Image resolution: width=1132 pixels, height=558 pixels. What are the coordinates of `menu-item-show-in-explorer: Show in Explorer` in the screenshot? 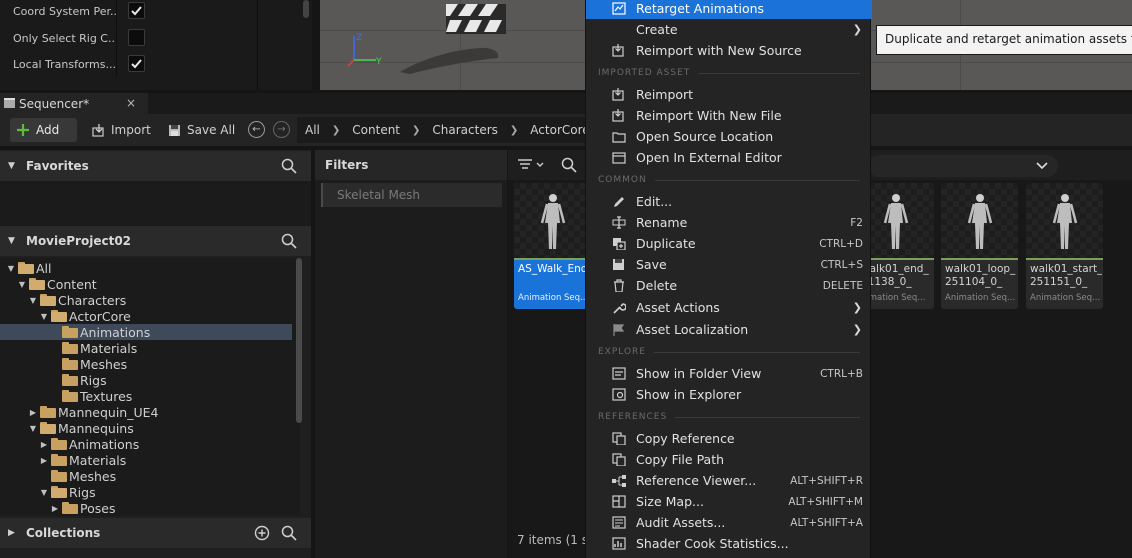 It's located at (729, 394).